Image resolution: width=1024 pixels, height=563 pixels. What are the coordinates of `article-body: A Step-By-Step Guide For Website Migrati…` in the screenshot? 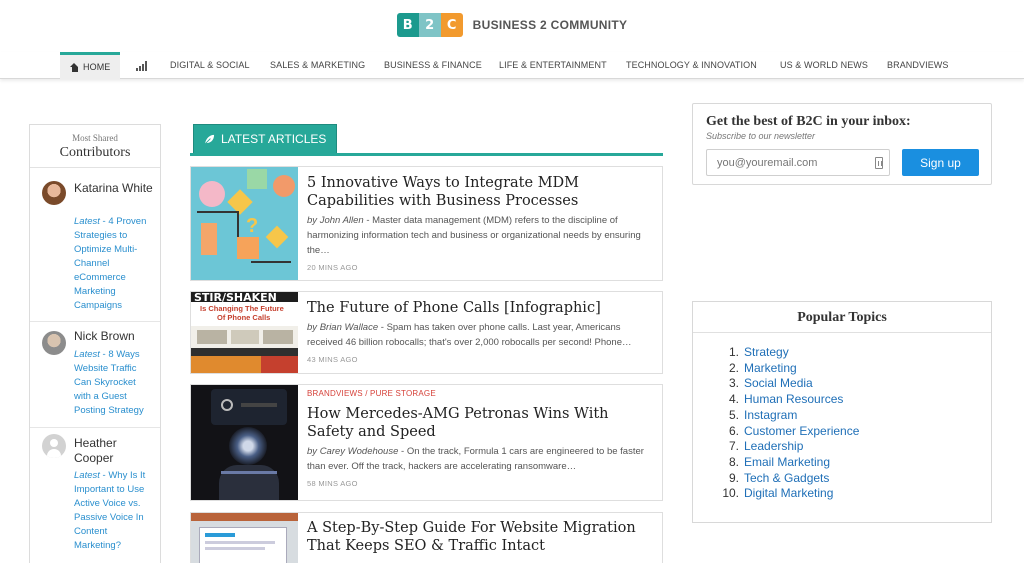 It's located at (480, 537).